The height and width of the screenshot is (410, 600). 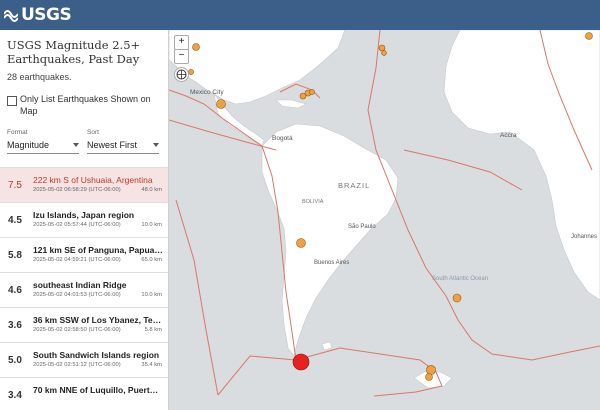 I want to click on magnitude: 3.4, so click(x=15, y=395).